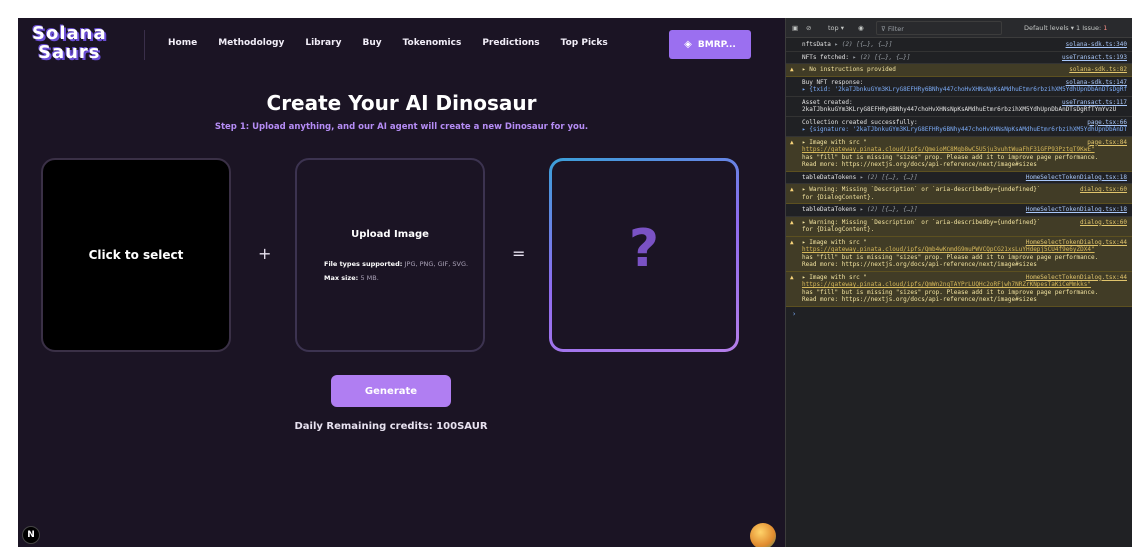  What do you see at coordinates (519, 253) in the screenshot?
I see `equals-sign: =` at bounding box center [519, 253].